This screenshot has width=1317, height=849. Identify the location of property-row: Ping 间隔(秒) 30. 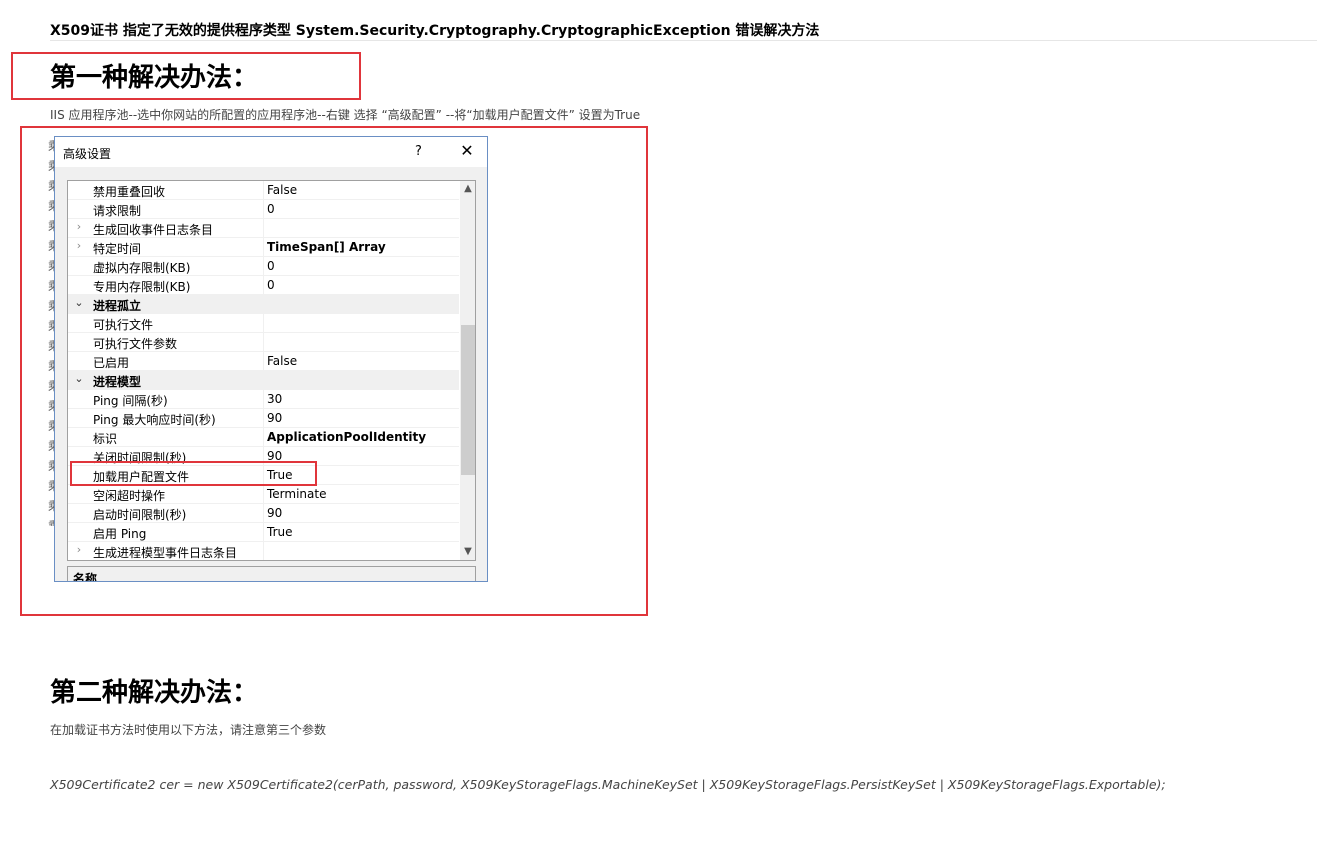
(263, 399).